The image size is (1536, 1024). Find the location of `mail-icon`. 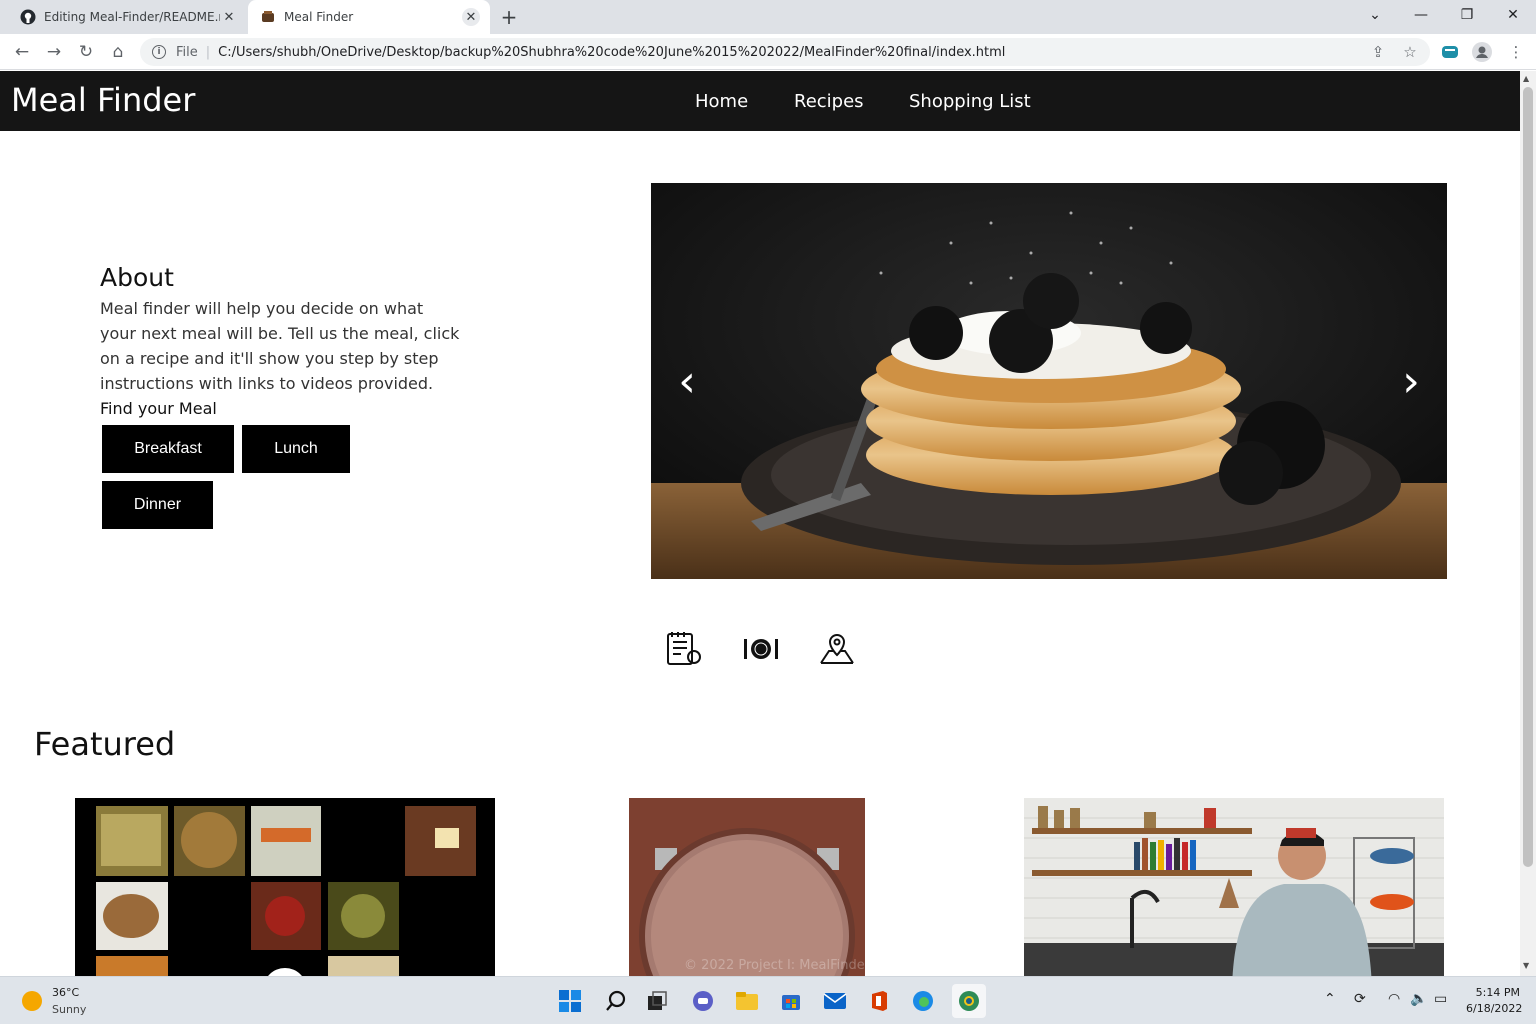

mail-icon is located at coordinates (835, 1001).